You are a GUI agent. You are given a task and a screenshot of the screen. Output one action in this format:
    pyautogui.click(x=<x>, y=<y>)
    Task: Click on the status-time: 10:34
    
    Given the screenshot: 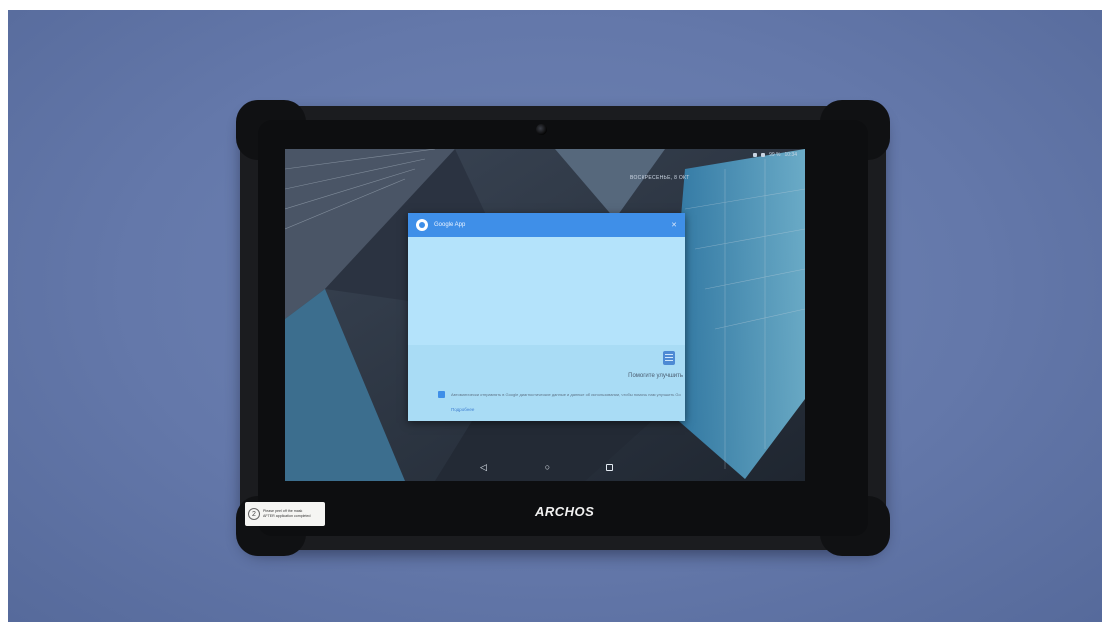 What is the action you would take?
    pyautogui.click(x=790, y=155)
    